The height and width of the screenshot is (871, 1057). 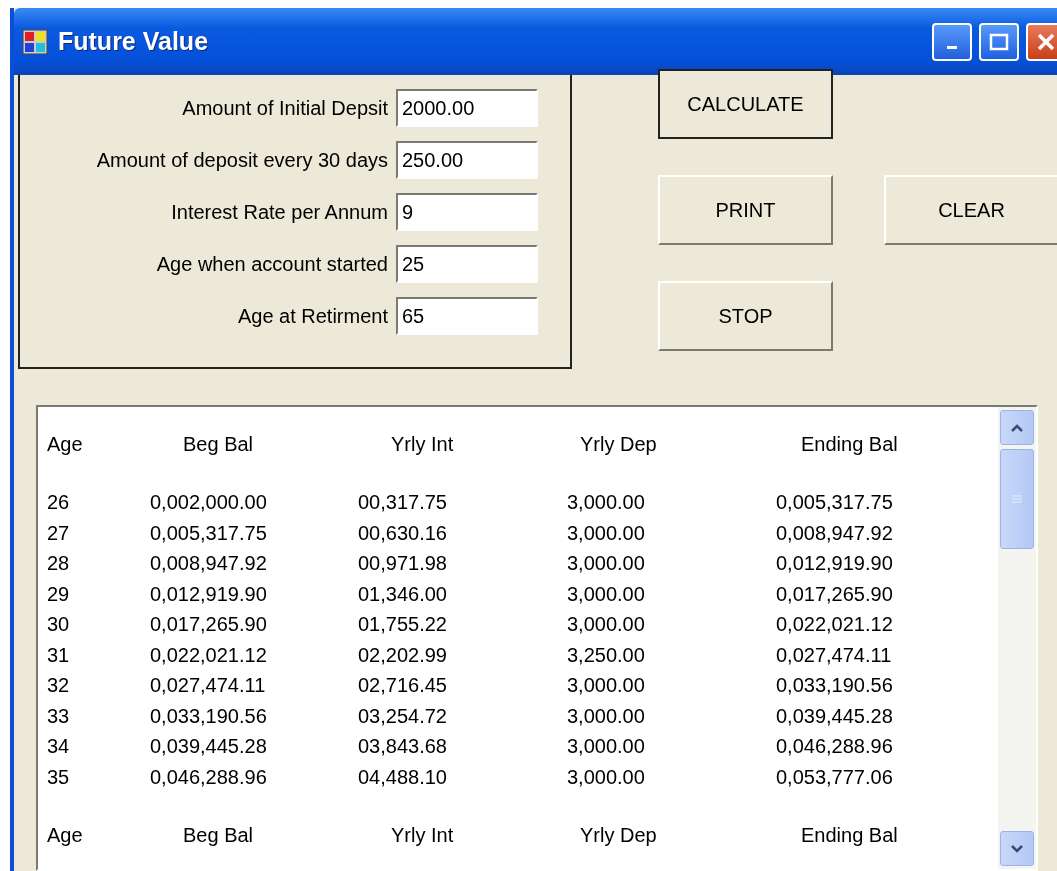 I want to click on table-cell-text: 02,716.45, so click(x=403, y=686).